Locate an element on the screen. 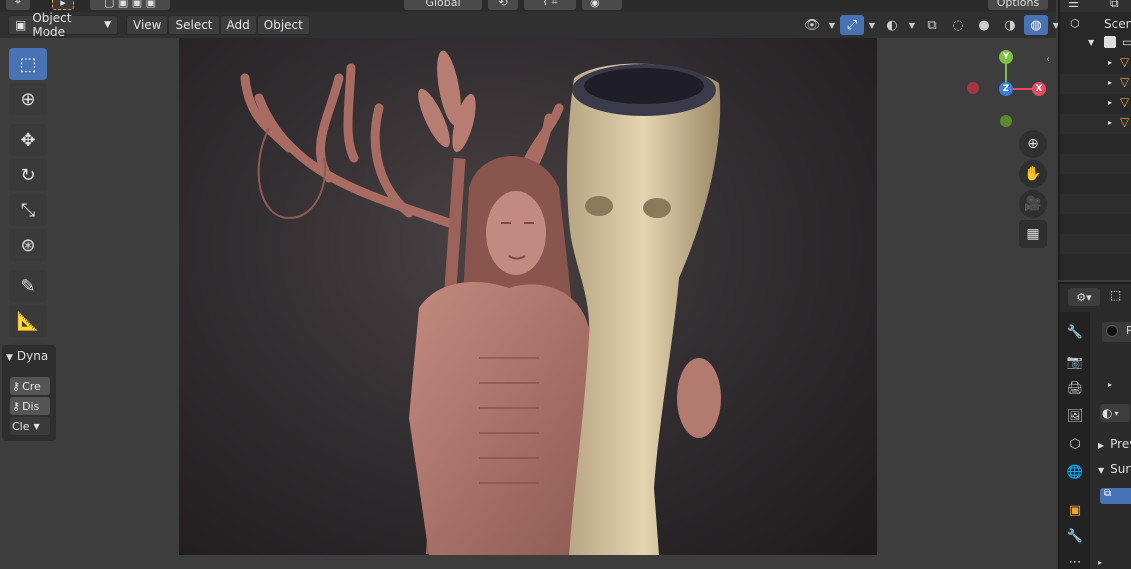 Image resolution: width=1131 pixels, height=569 pixels. gizmo-neg-y-axis is located at coordinates (1006, 121).